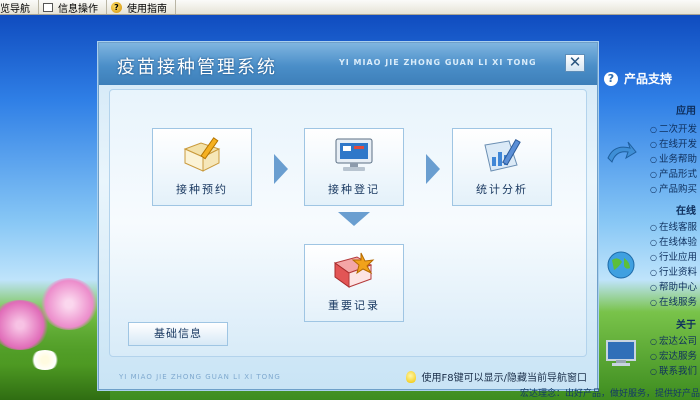  I want to click on sidebar-link: 帮助中心, so click(673, 287).